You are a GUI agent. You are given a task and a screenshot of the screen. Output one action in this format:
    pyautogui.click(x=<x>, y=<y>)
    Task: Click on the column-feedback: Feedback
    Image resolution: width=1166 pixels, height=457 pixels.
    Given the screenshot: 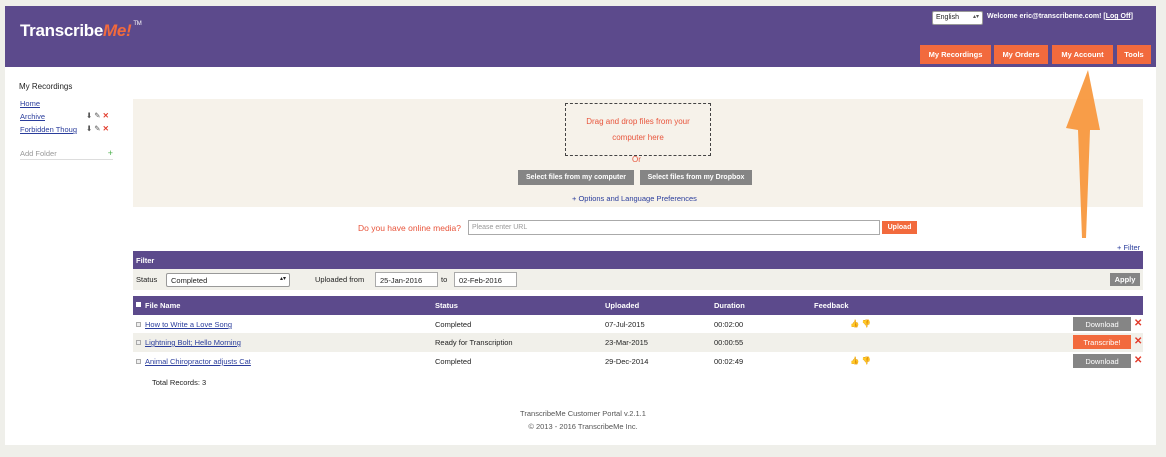 What is the action you would take?
    pyautogui.click(x=831, y=305)
    